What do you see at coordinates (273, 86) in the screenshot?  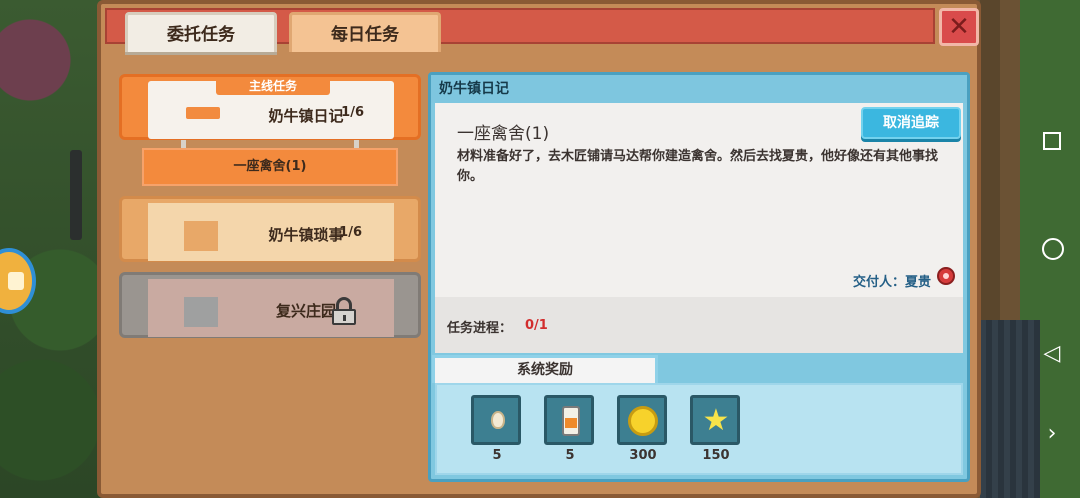 I see `main-quest-tag: 主线任务` at bounding box center [273, 86].